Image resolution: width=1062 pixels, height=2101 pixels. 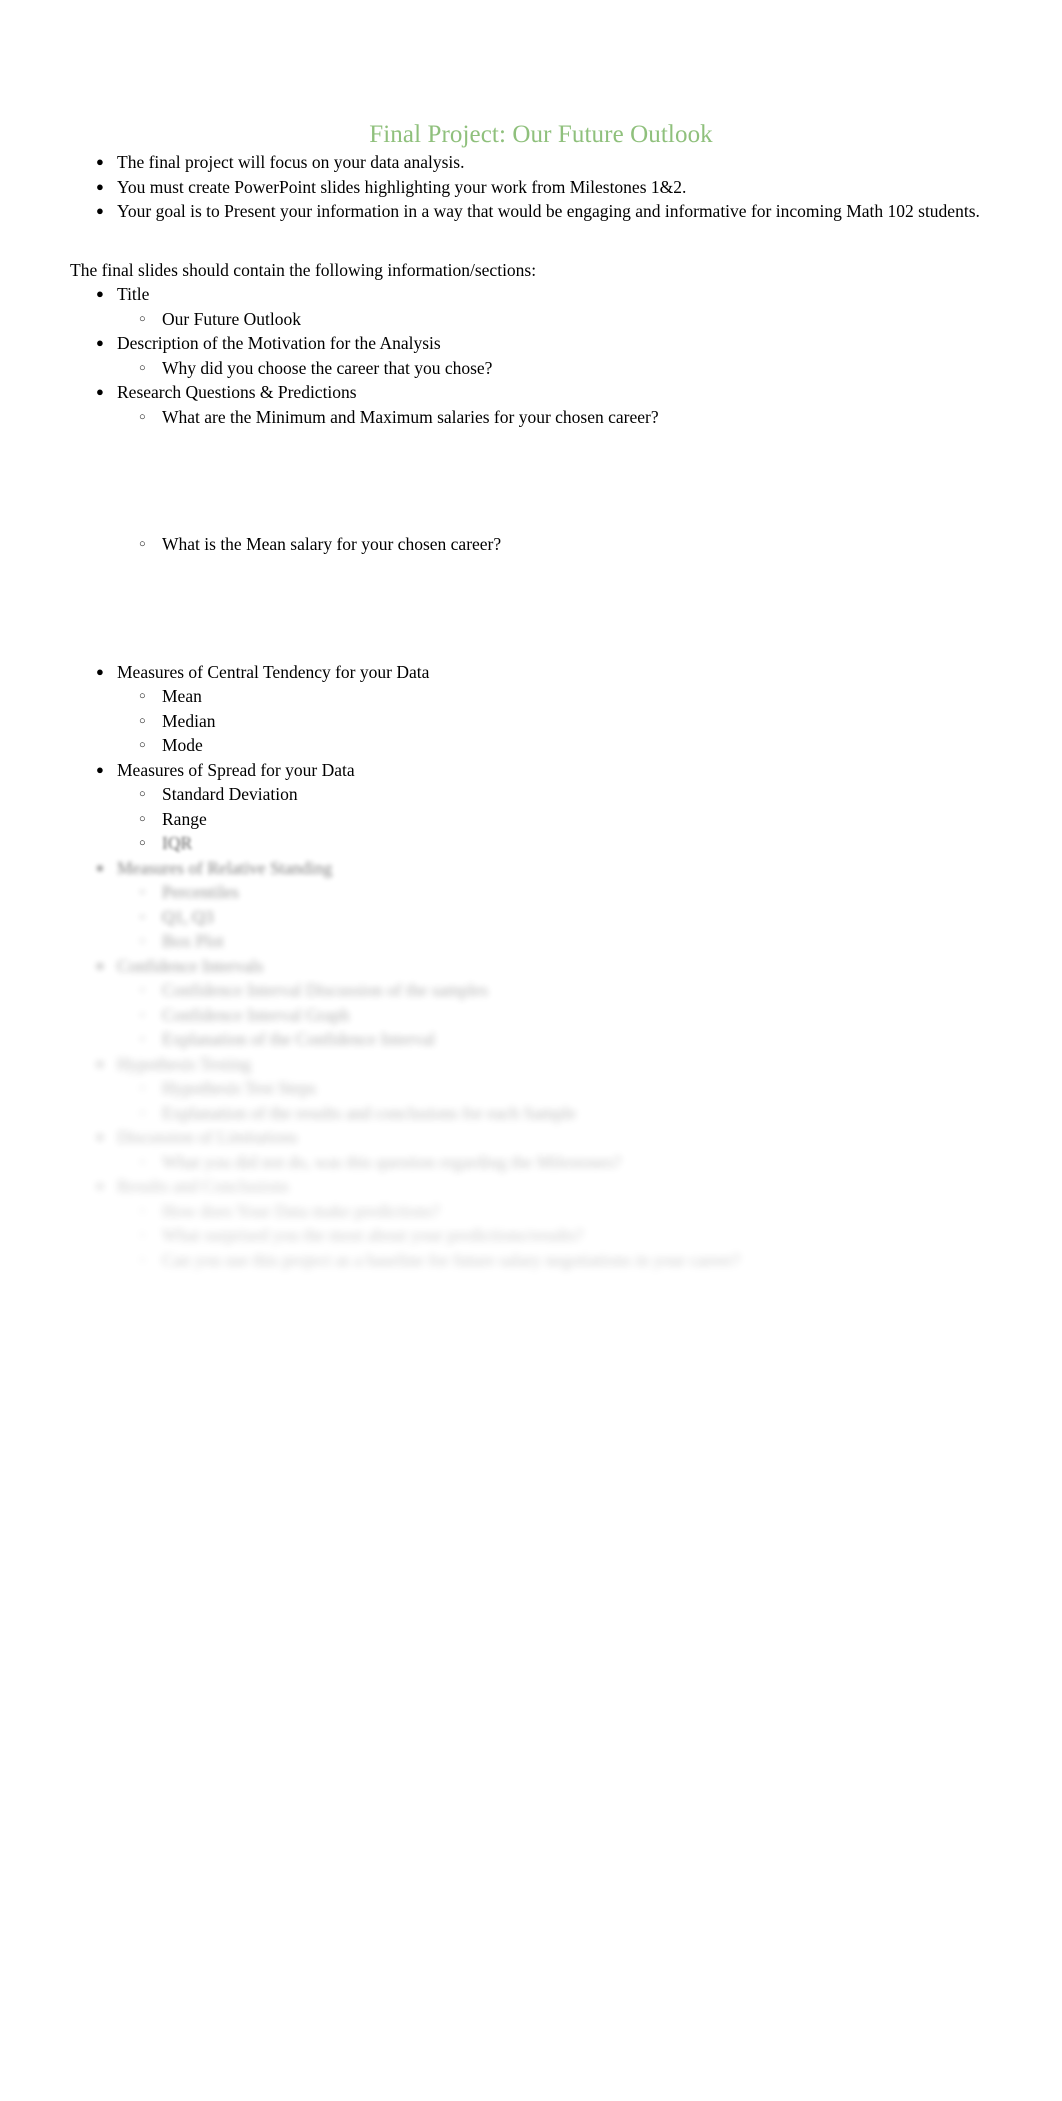 I want to click on sub-item-label: Mode, so click(x=182, y=745).